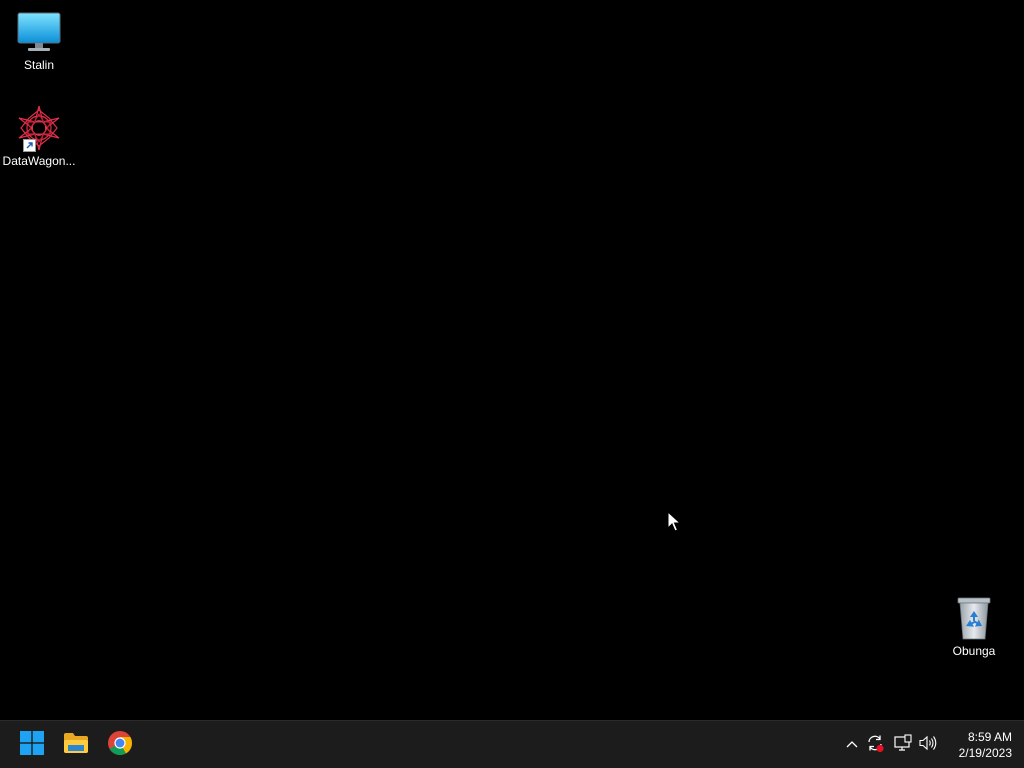  I want to click on taskbar: 8:59 AM 2/19/2023, so click(512, 744).